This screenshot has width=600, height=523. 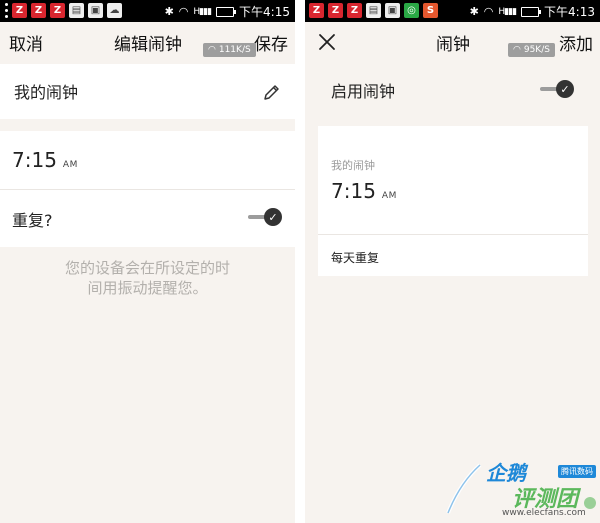 I want to click on status-bar: Z Z Z ▤ ▣ ◎ S ✱ ◠ H▮▮▮ 下午4:13, so click(x=452, y=11).